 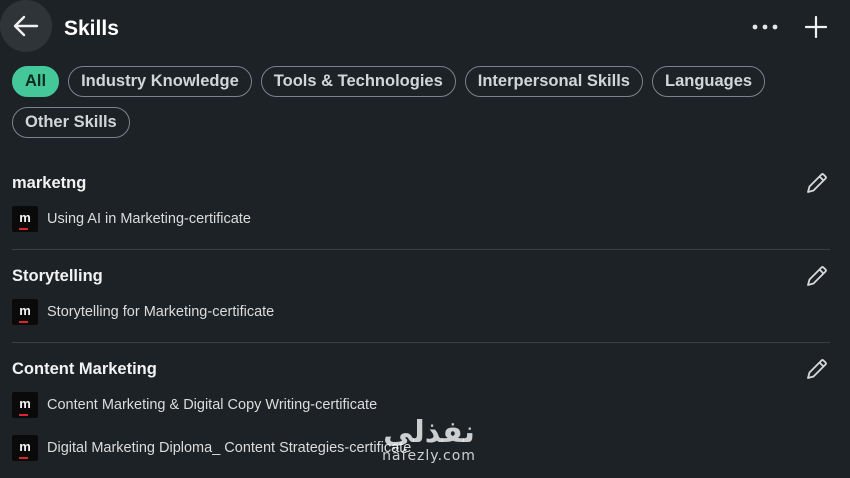 I want to click on certificate-title: Using AI in Marketing-certificate, so click(x=149, y=219).